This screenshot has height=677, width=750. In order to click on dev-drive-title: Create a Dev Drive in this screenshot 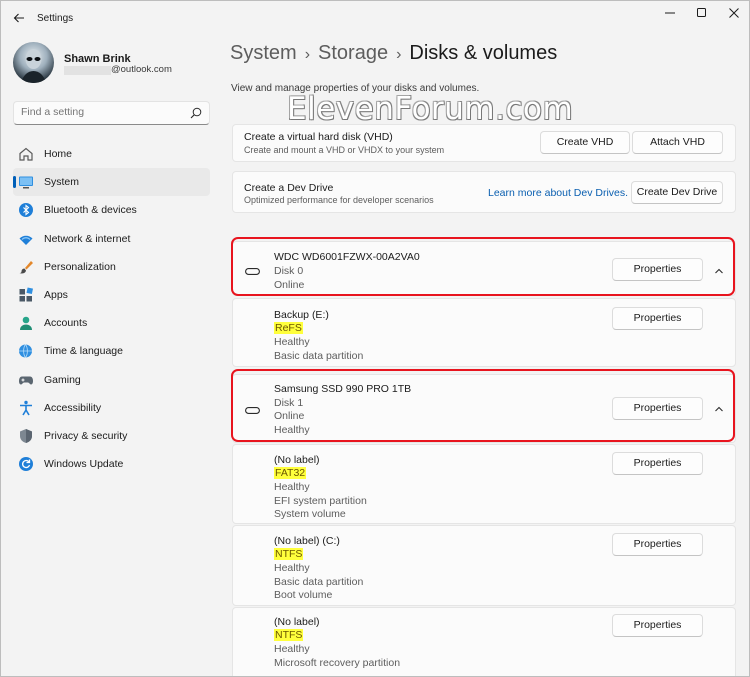, I will do `click(289, 188)`.